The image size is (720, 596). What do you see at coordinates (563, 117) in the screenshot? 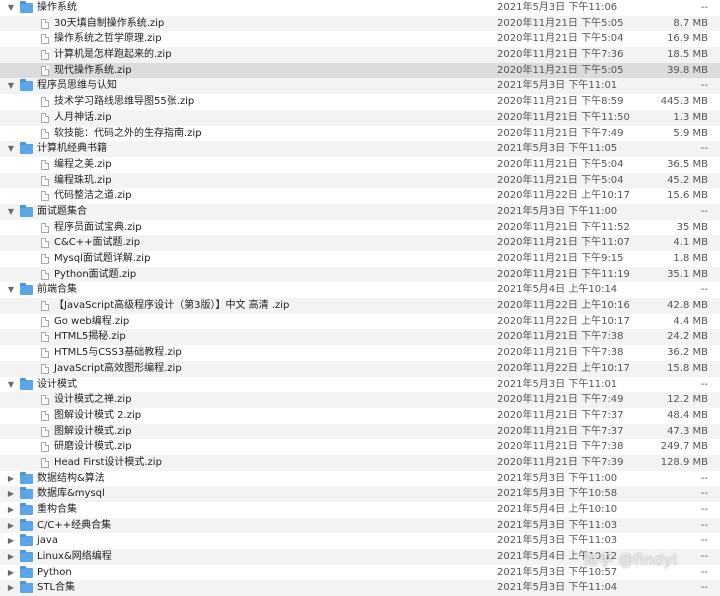
I see `item-date: 2020年11月21日 下午11:50` at bounding box center [563, 117].